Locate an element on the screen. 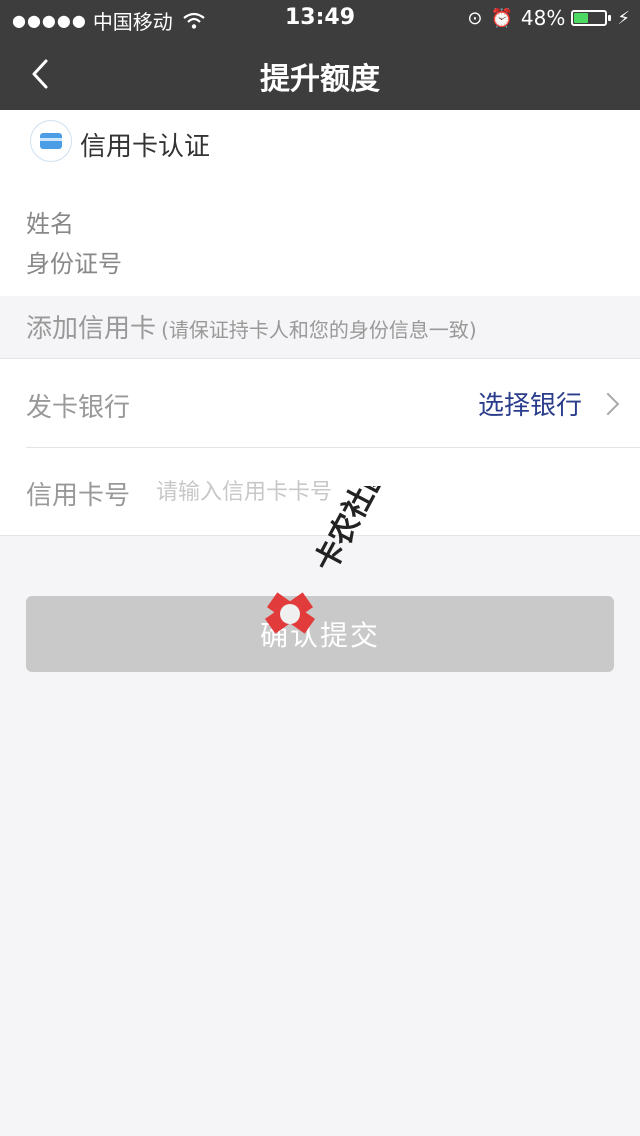 This screenshot has height=1136, width=640. id-number-label: 身份证号 is located at coordinates (74, 264).